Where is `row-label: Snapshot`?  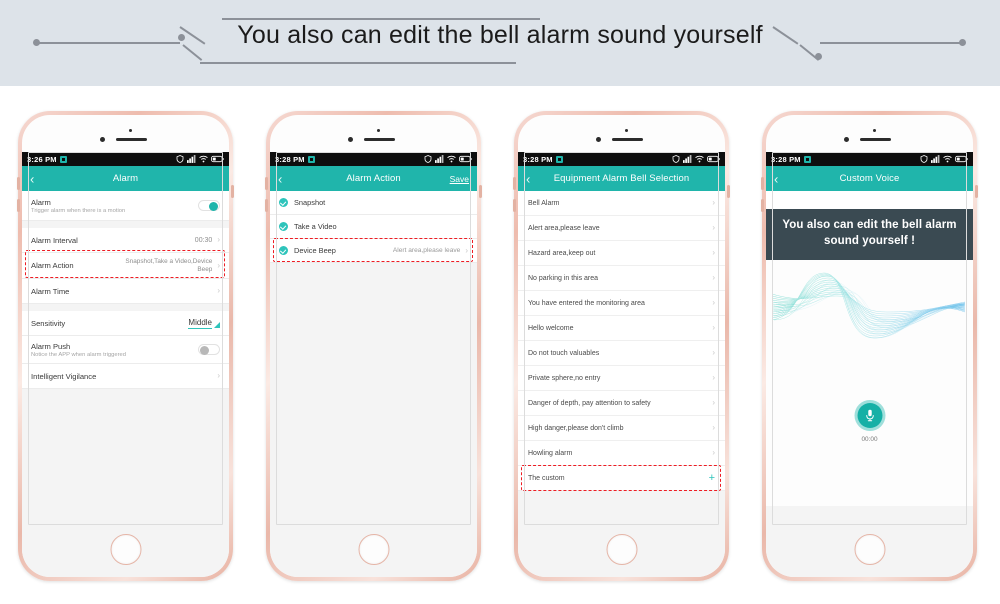
row-label: Snapshot is located at coordinates (310, 202).